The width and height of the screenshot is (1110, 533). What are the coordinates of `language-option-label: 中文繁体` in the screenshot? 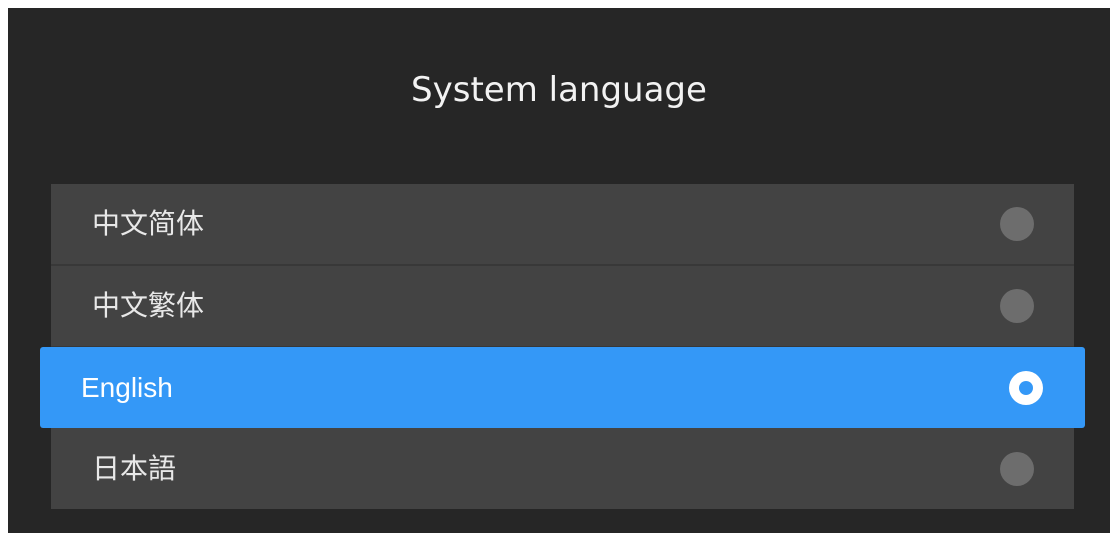 It's located at (148, 305).